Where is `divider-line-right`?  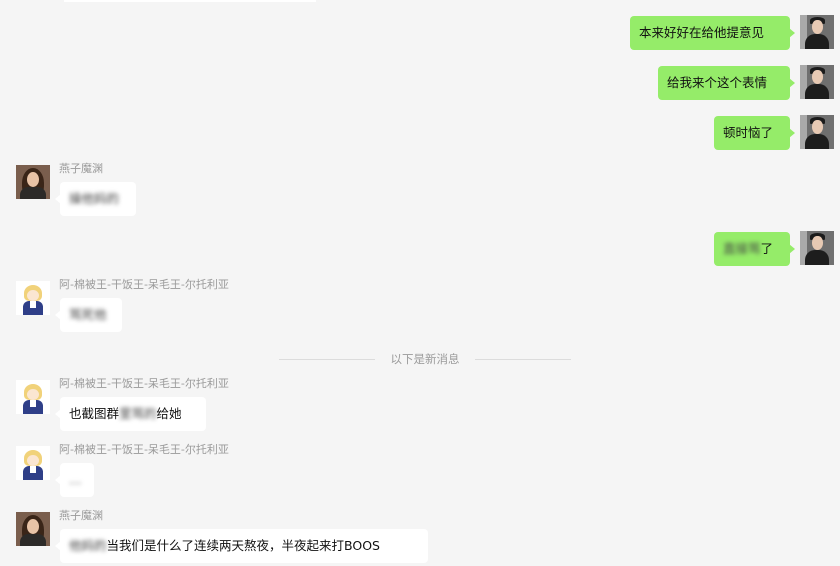 divider-line-right is located at coordinates (523, 359).